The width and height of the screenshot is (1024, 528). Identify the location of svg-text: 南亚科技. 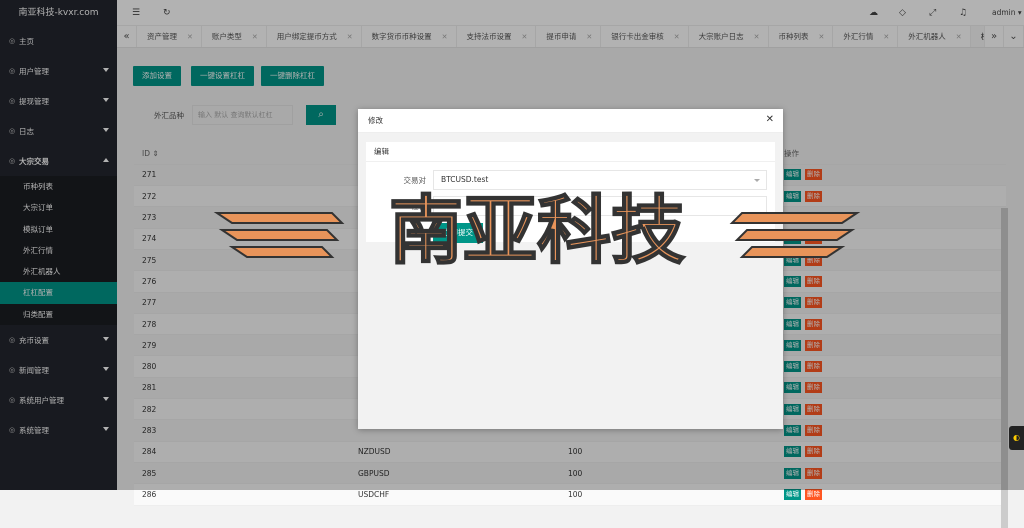
(537, 231).